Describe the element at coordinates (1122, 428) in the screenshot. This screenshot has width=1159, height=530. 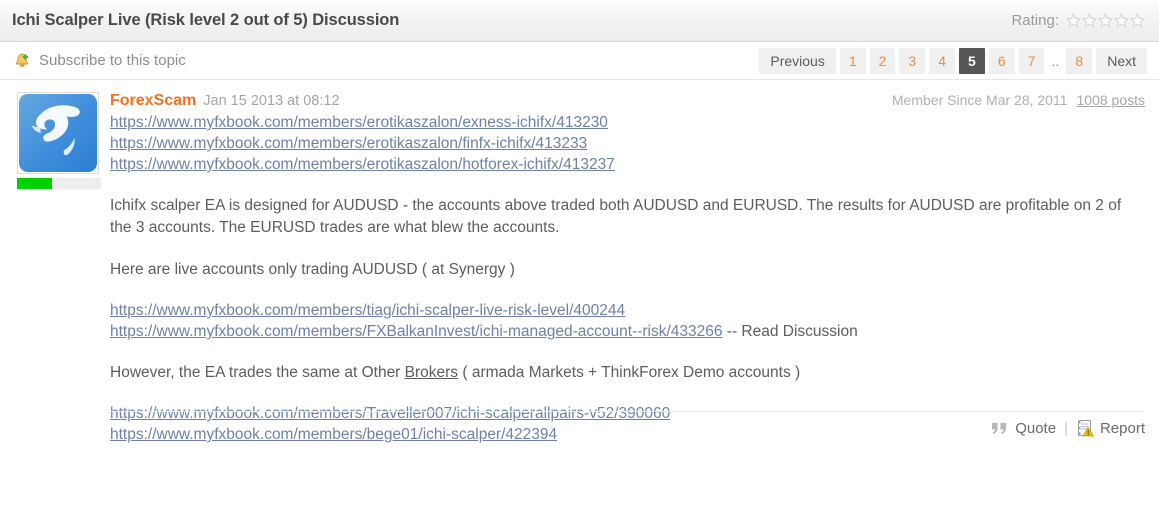
I see `report-label: Report` at that location.